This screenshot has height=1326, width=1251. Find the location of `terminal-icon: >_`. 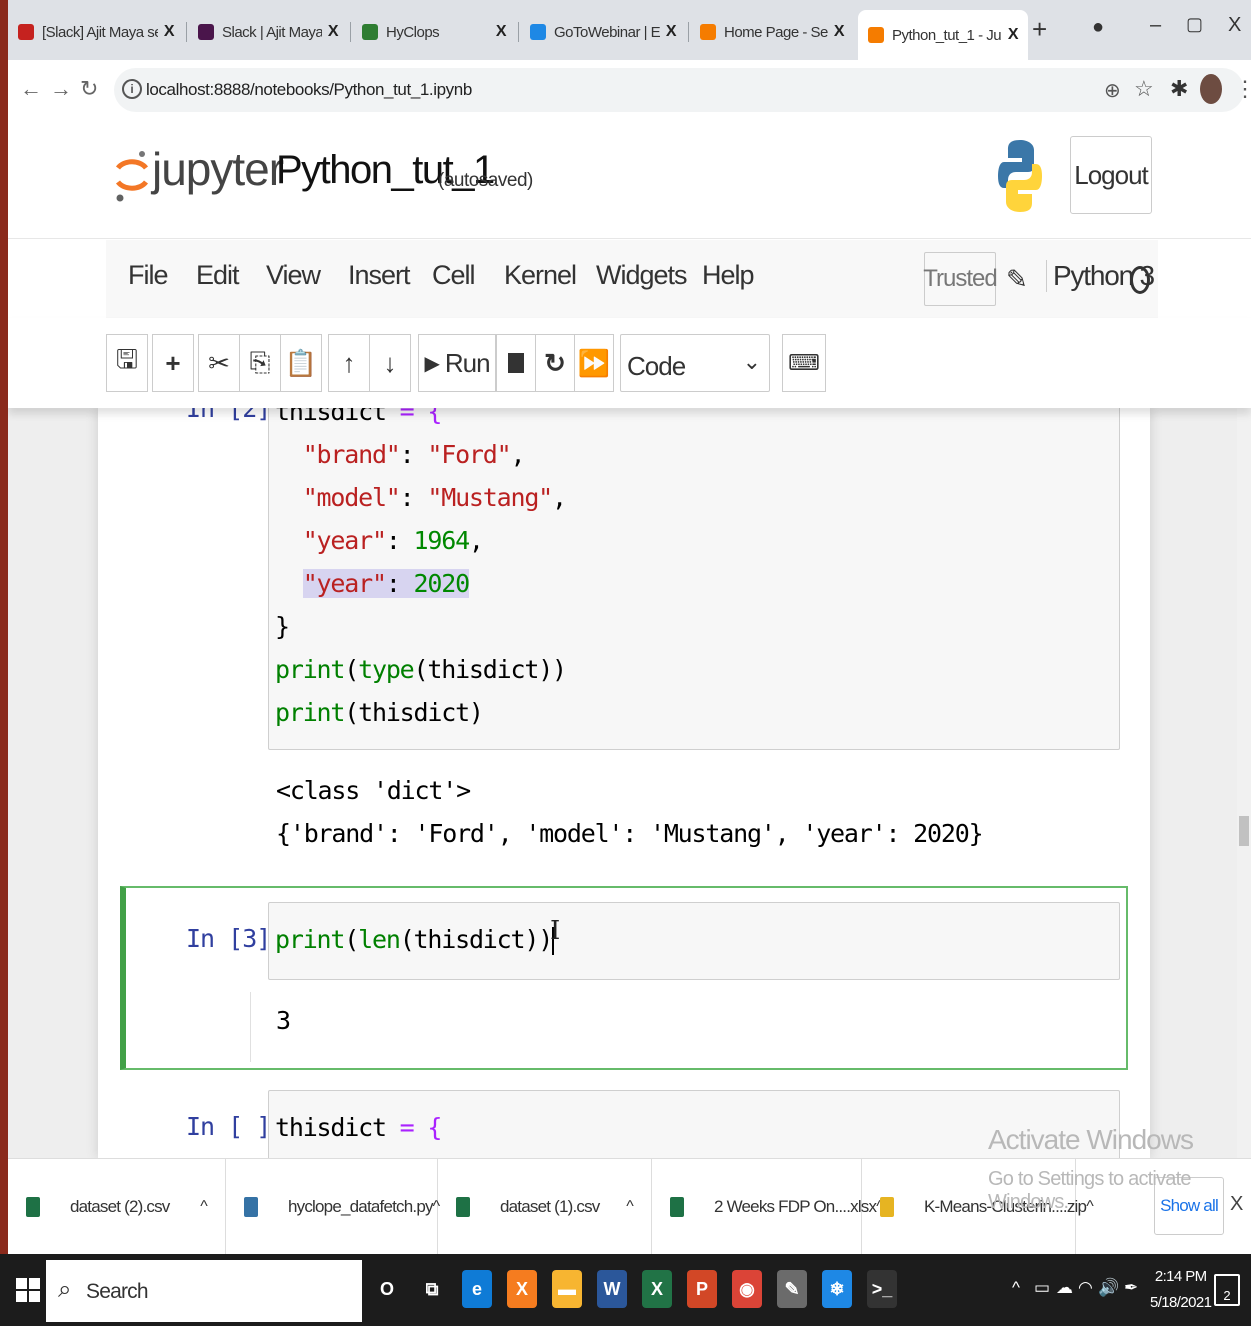

terminal-icon: >_ is located at coordinates (882, 1289).